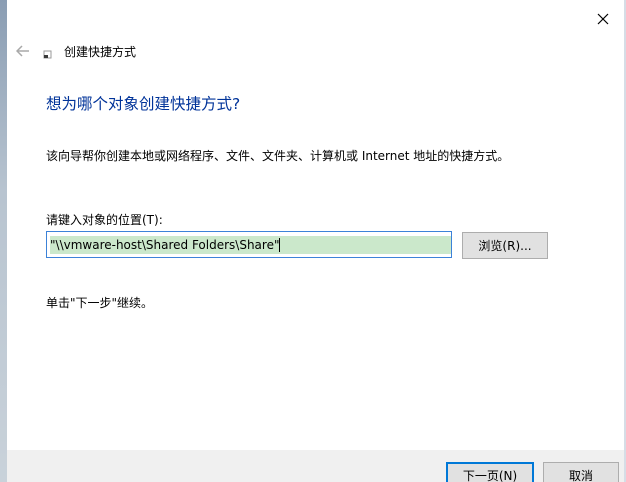 This screenshot has width=626, height=482. Describe the element at coordinates (143, 104) in the screenshot. I see `page-heading: 想为哪个对象创建快捷方式?` at that location.